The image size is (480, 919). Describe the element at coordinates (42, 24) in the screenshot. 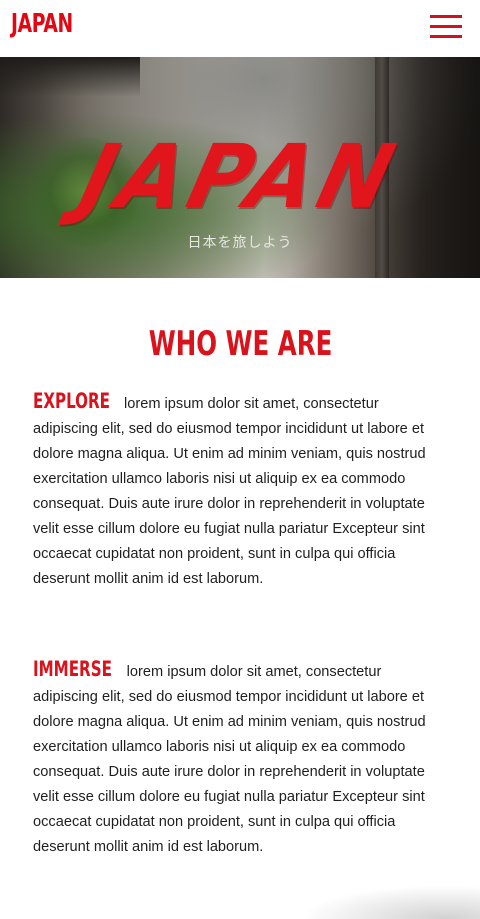

I see `site-logo: JAPAN` at that location.